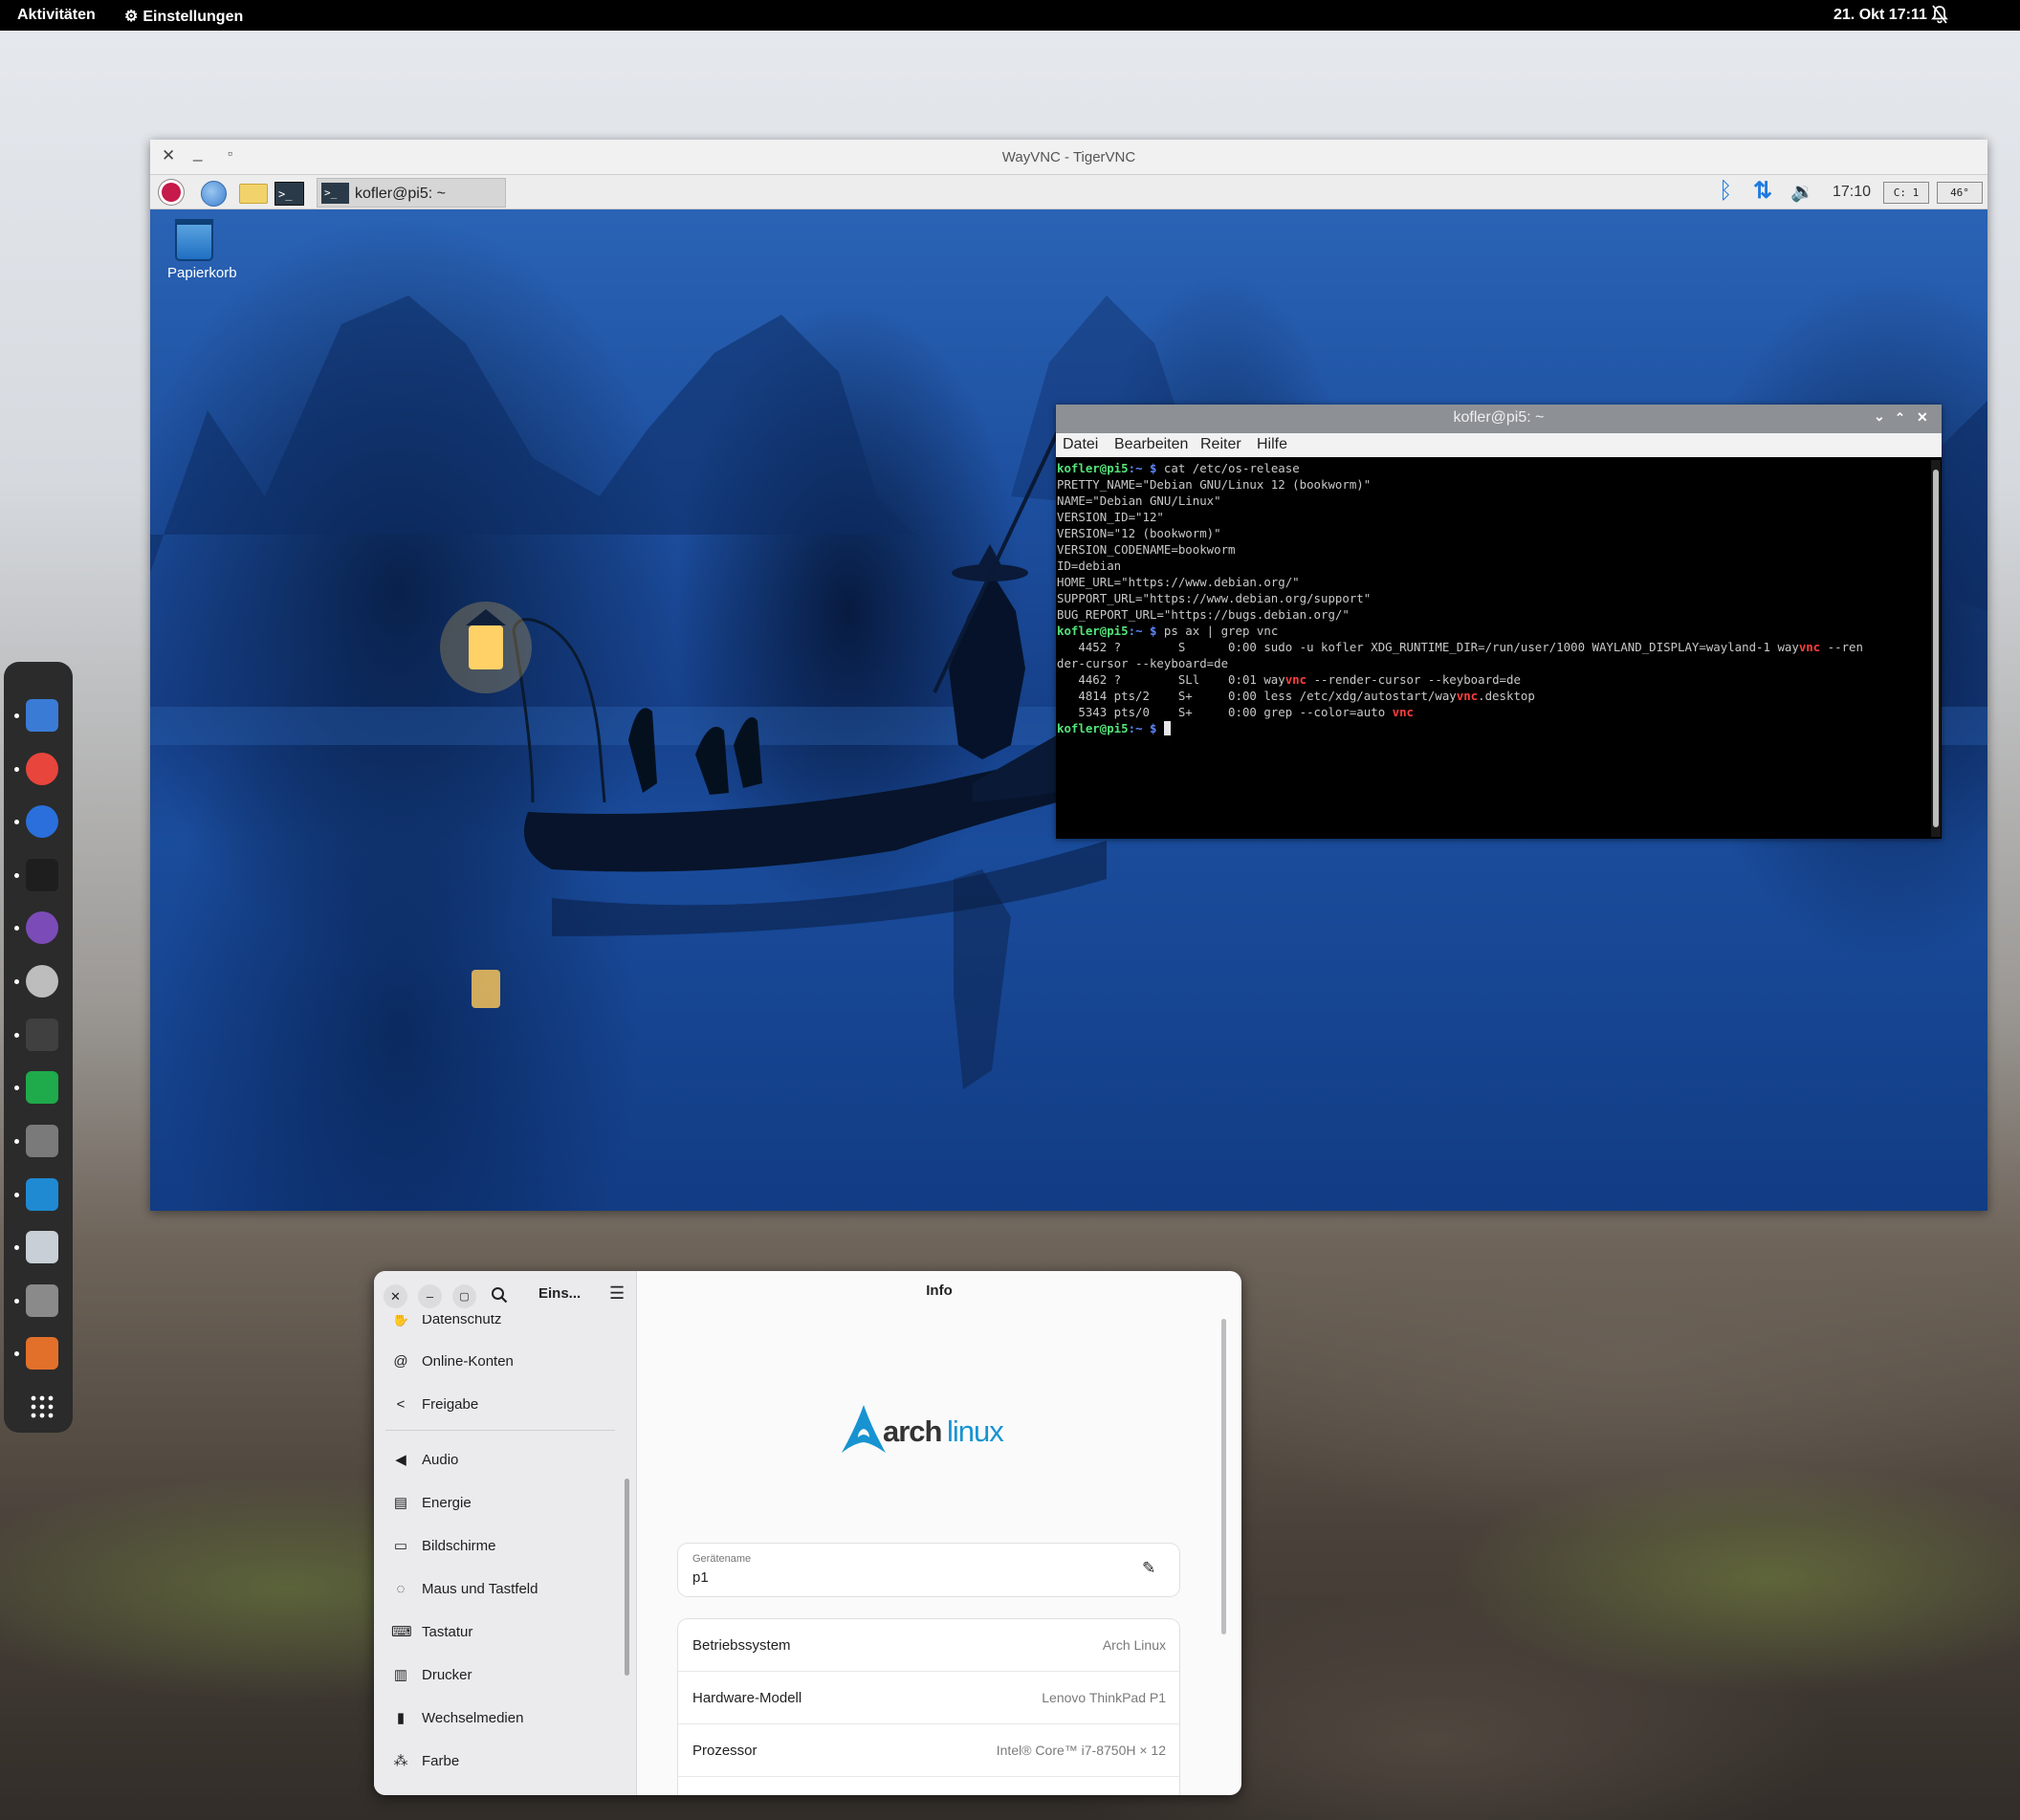 This screenshot has height=1820, width=2020. What do you see at coordinates (1223, 1477) in the screenshot?
I see `content-scrollbar` at bounding box center [1223, 1477].